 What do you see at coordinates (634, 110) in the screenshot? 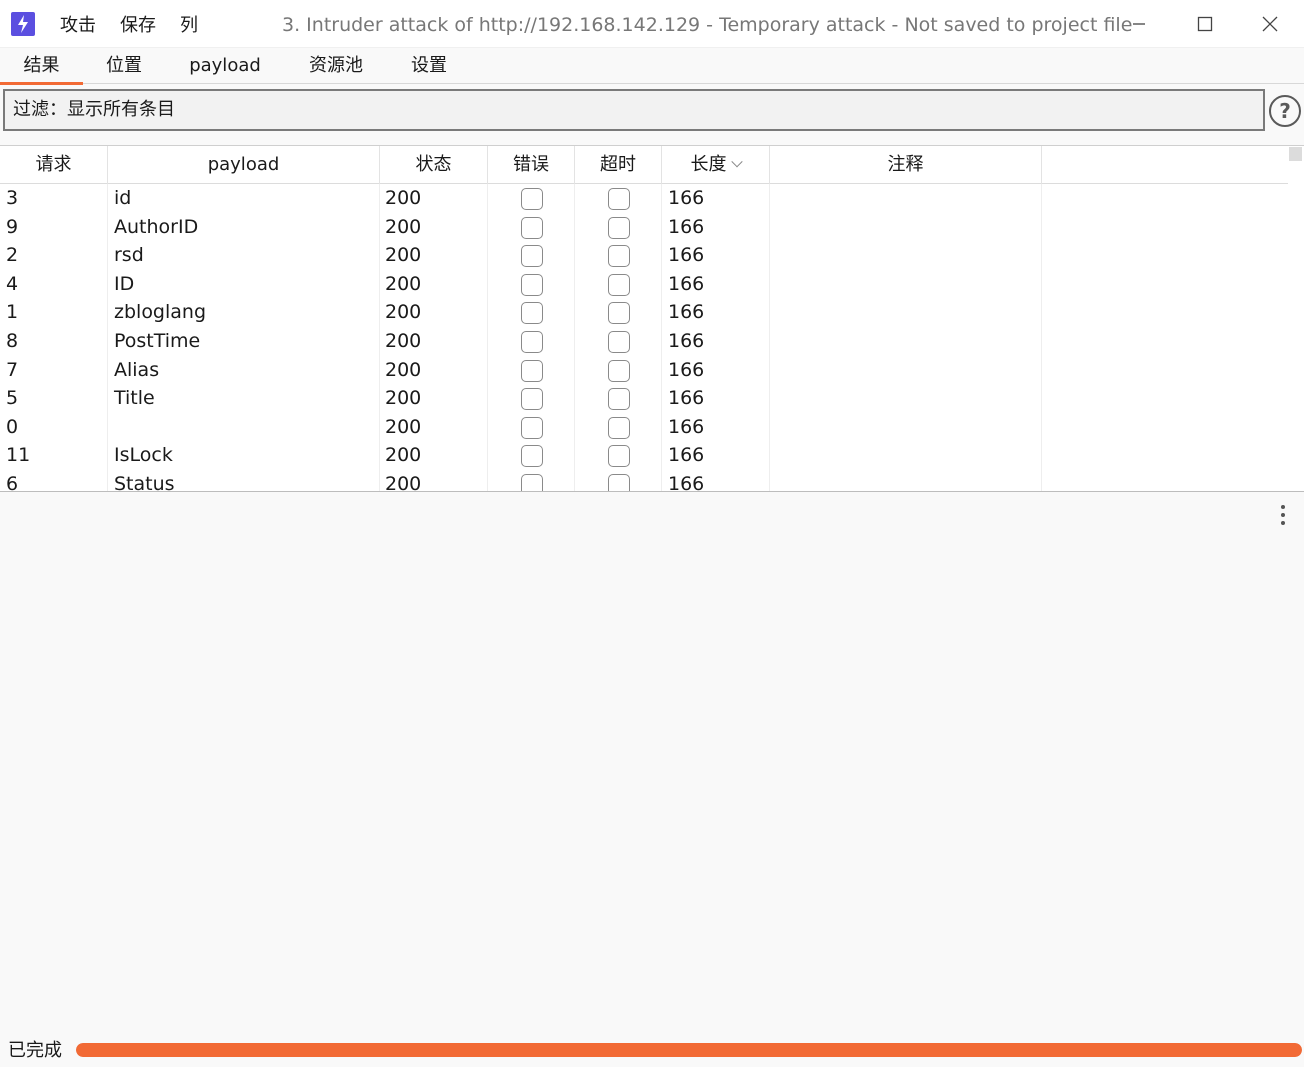
I see `filter-bar: 过滤：显示所有条目` at bounding box center [634, 110].